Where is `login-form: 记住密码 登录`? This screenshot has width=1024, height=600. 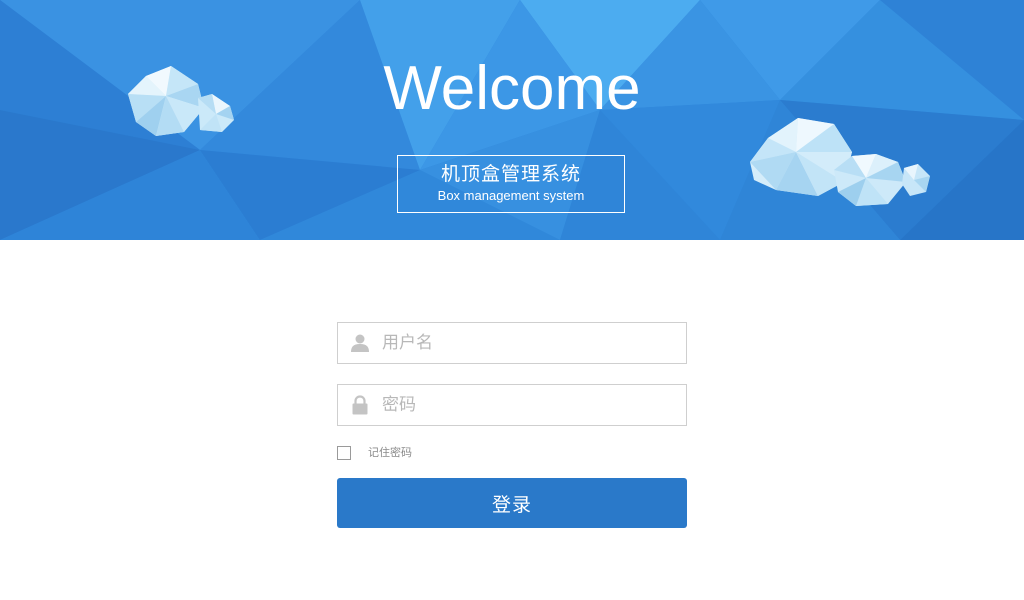 login-form: 记住密码 登录 is located at coordinates (512, 425).